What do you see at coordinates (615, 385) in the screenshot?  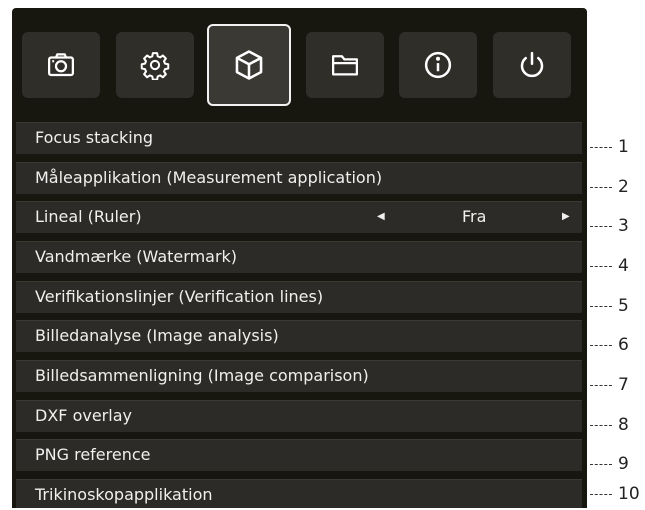 I see `callout-7: 7` at bounding box center [615, 385].